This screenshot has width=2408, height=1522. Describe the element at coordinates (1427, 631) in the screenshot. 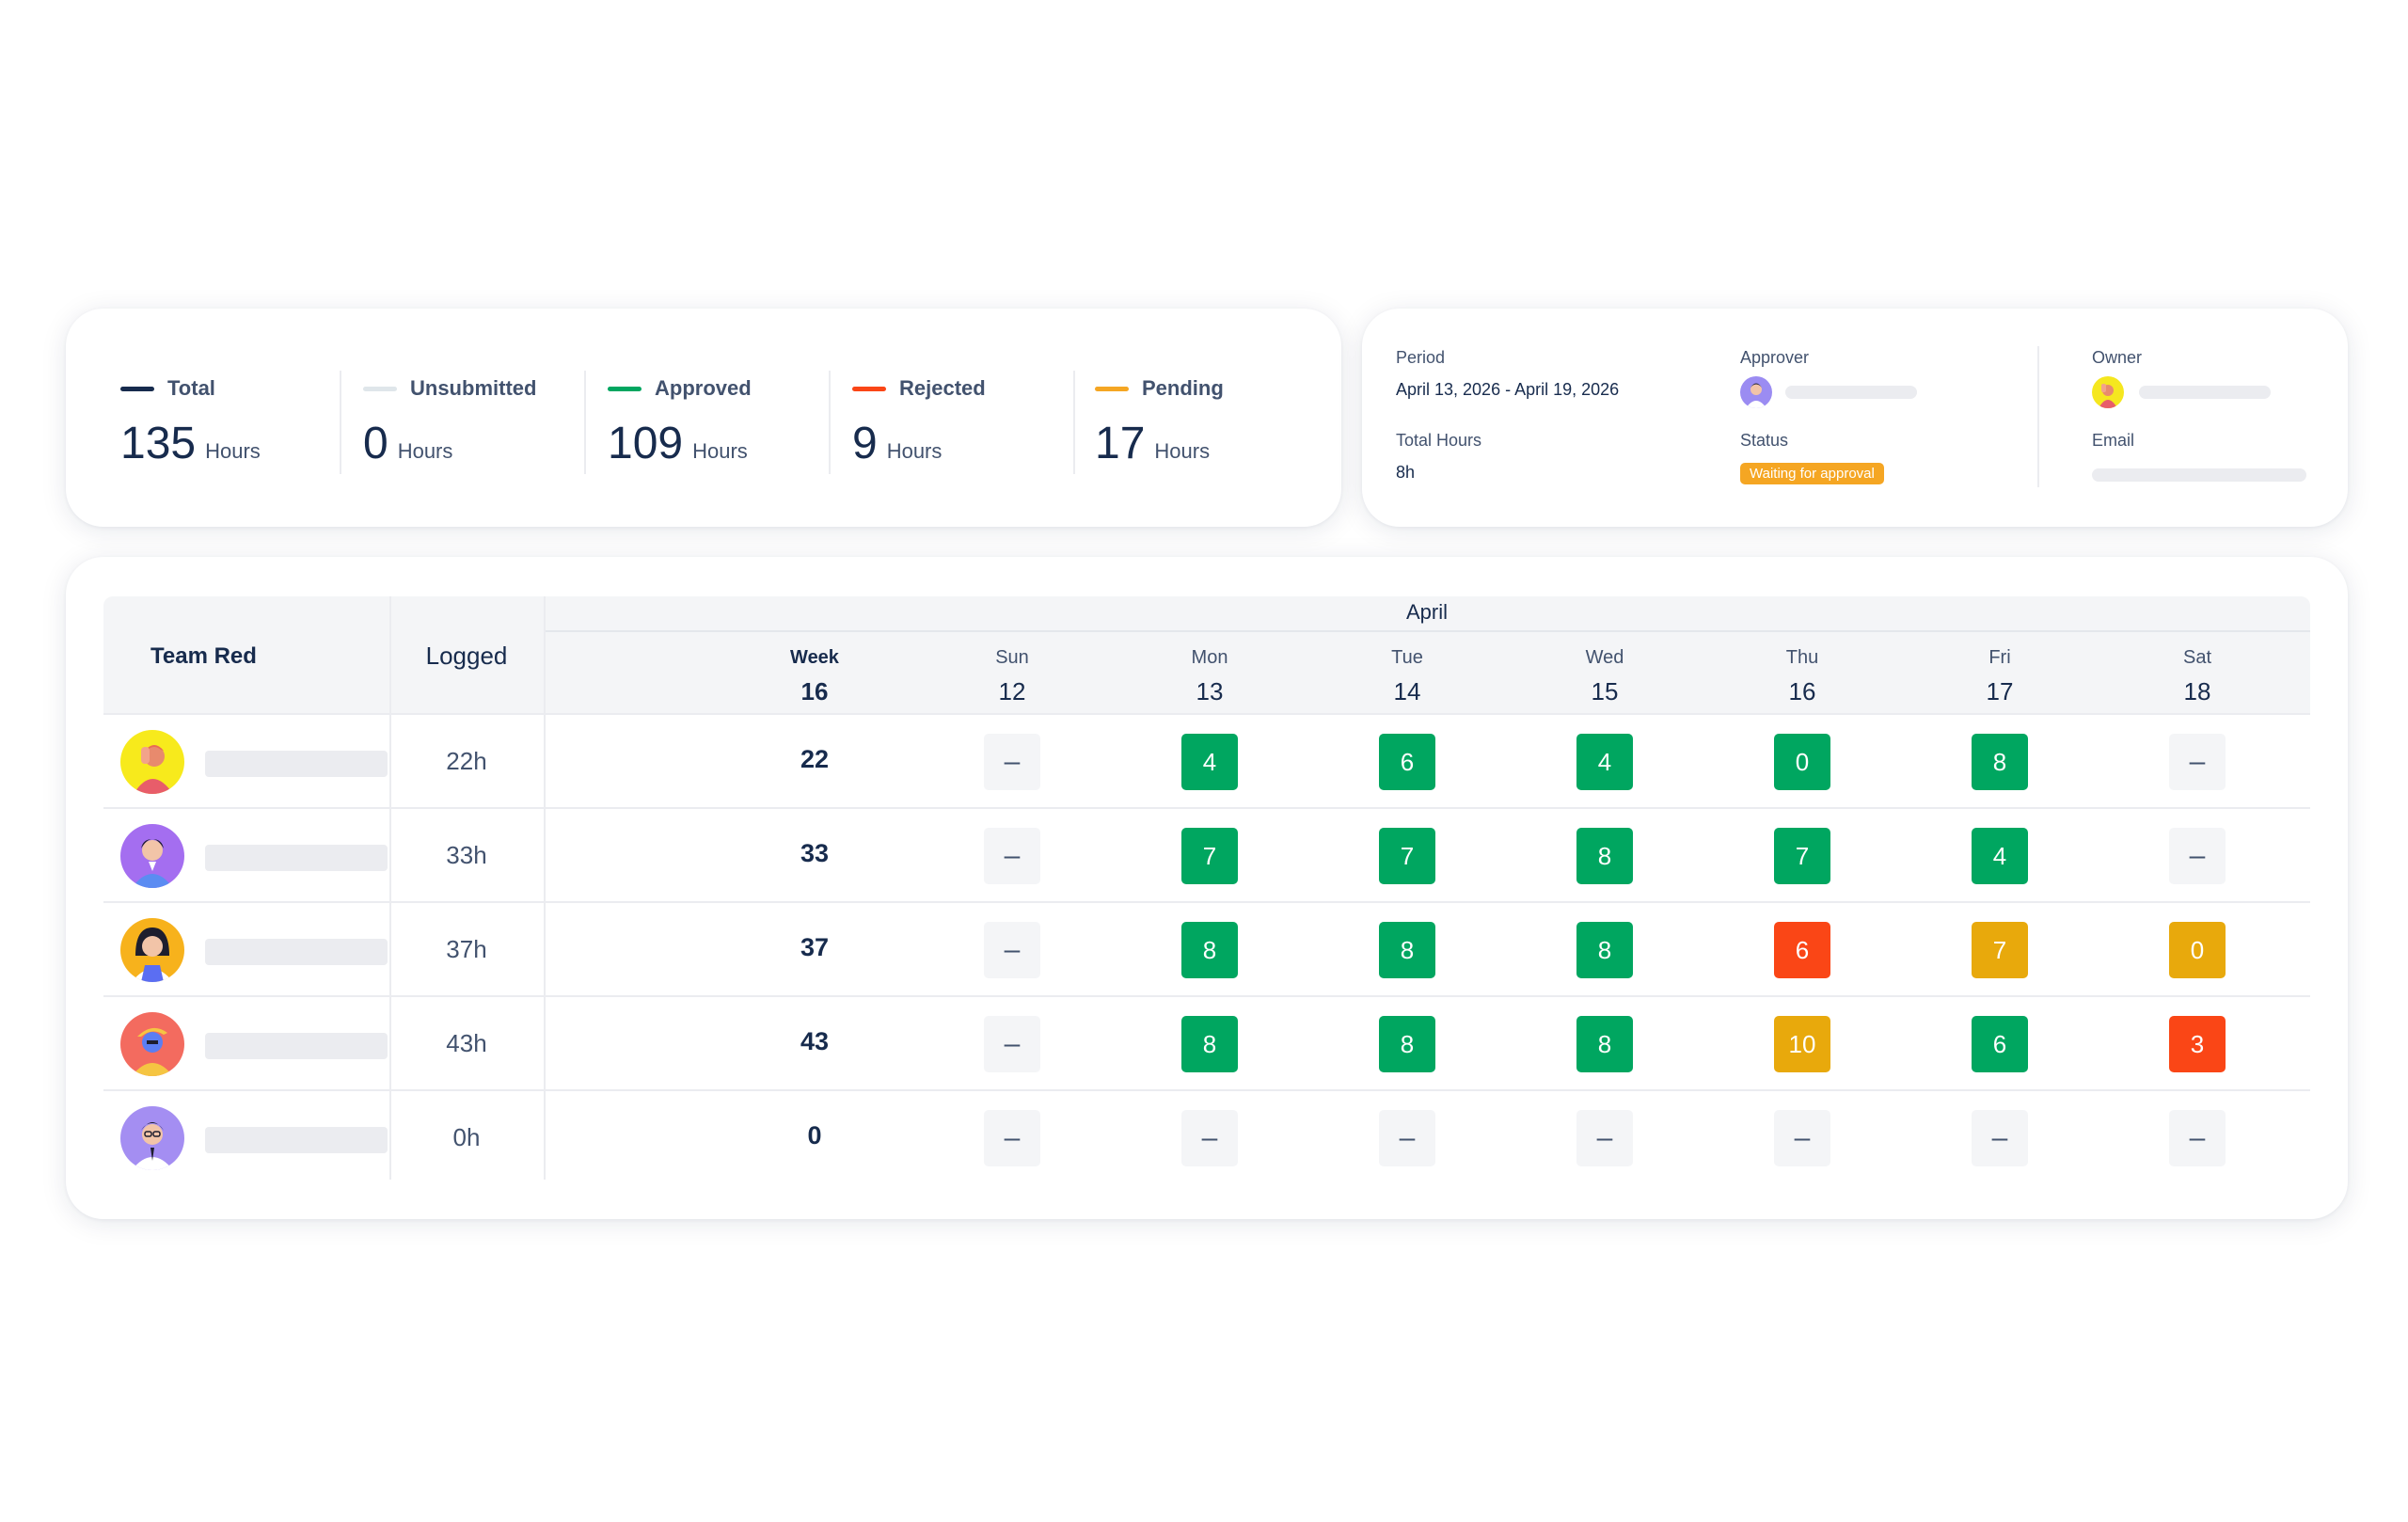

I see `month-divider` at that location.